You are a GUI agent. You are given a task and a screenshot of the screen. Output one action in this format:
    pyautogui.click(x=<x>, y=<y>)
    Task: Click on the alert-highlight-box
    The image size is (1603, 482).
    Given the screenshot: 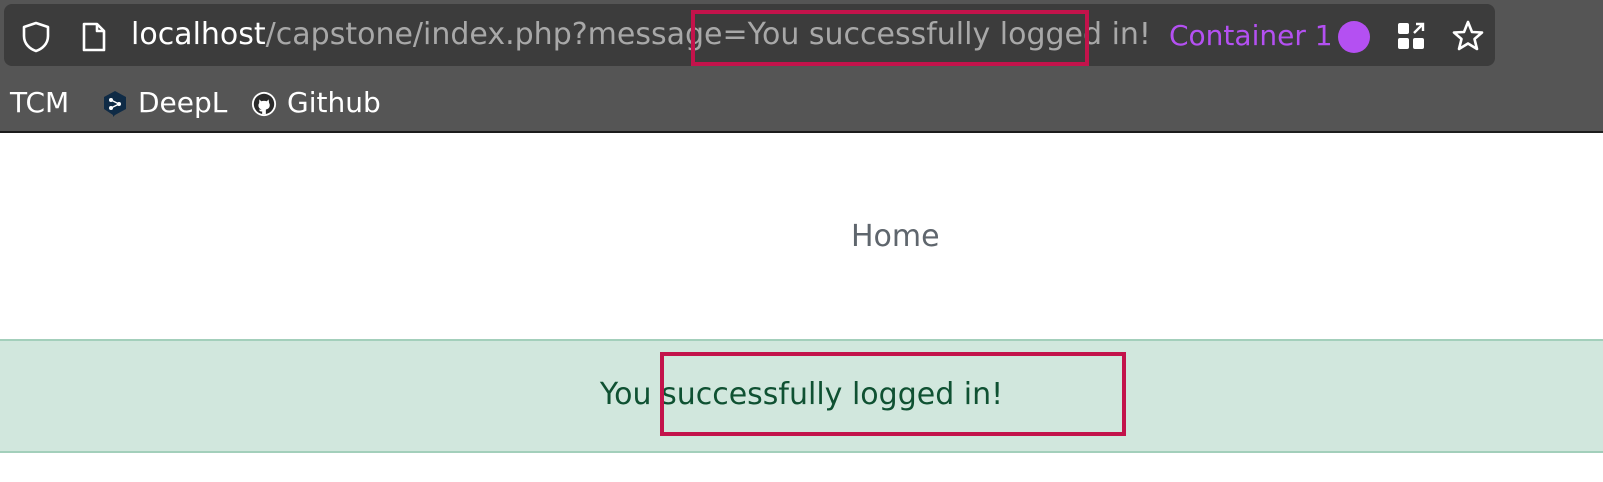 What is the action you would take?
    pyautogui.click(x=893, y=394)
    